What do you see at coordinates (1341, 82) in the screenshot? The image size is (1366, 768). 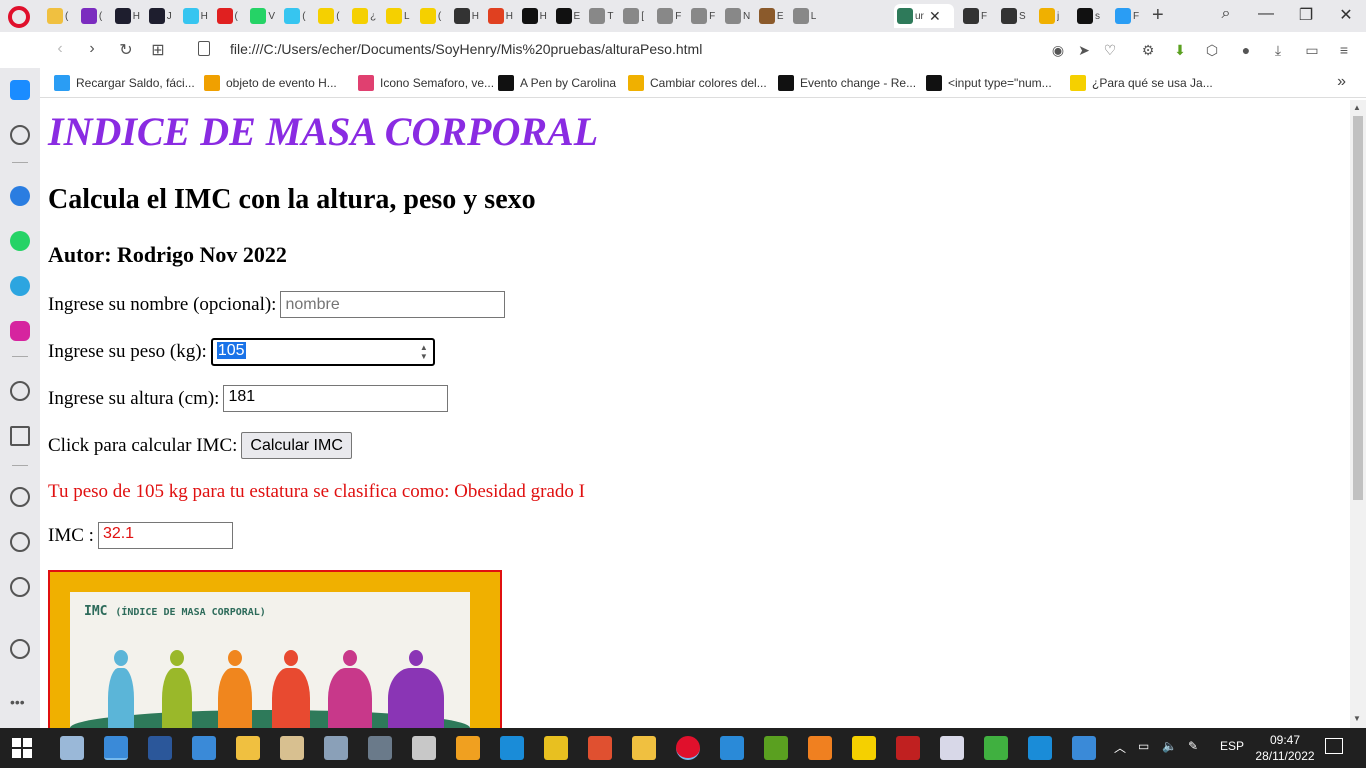 I see `bookmarks-more-icon: »` at bounding box center [1341, 82].